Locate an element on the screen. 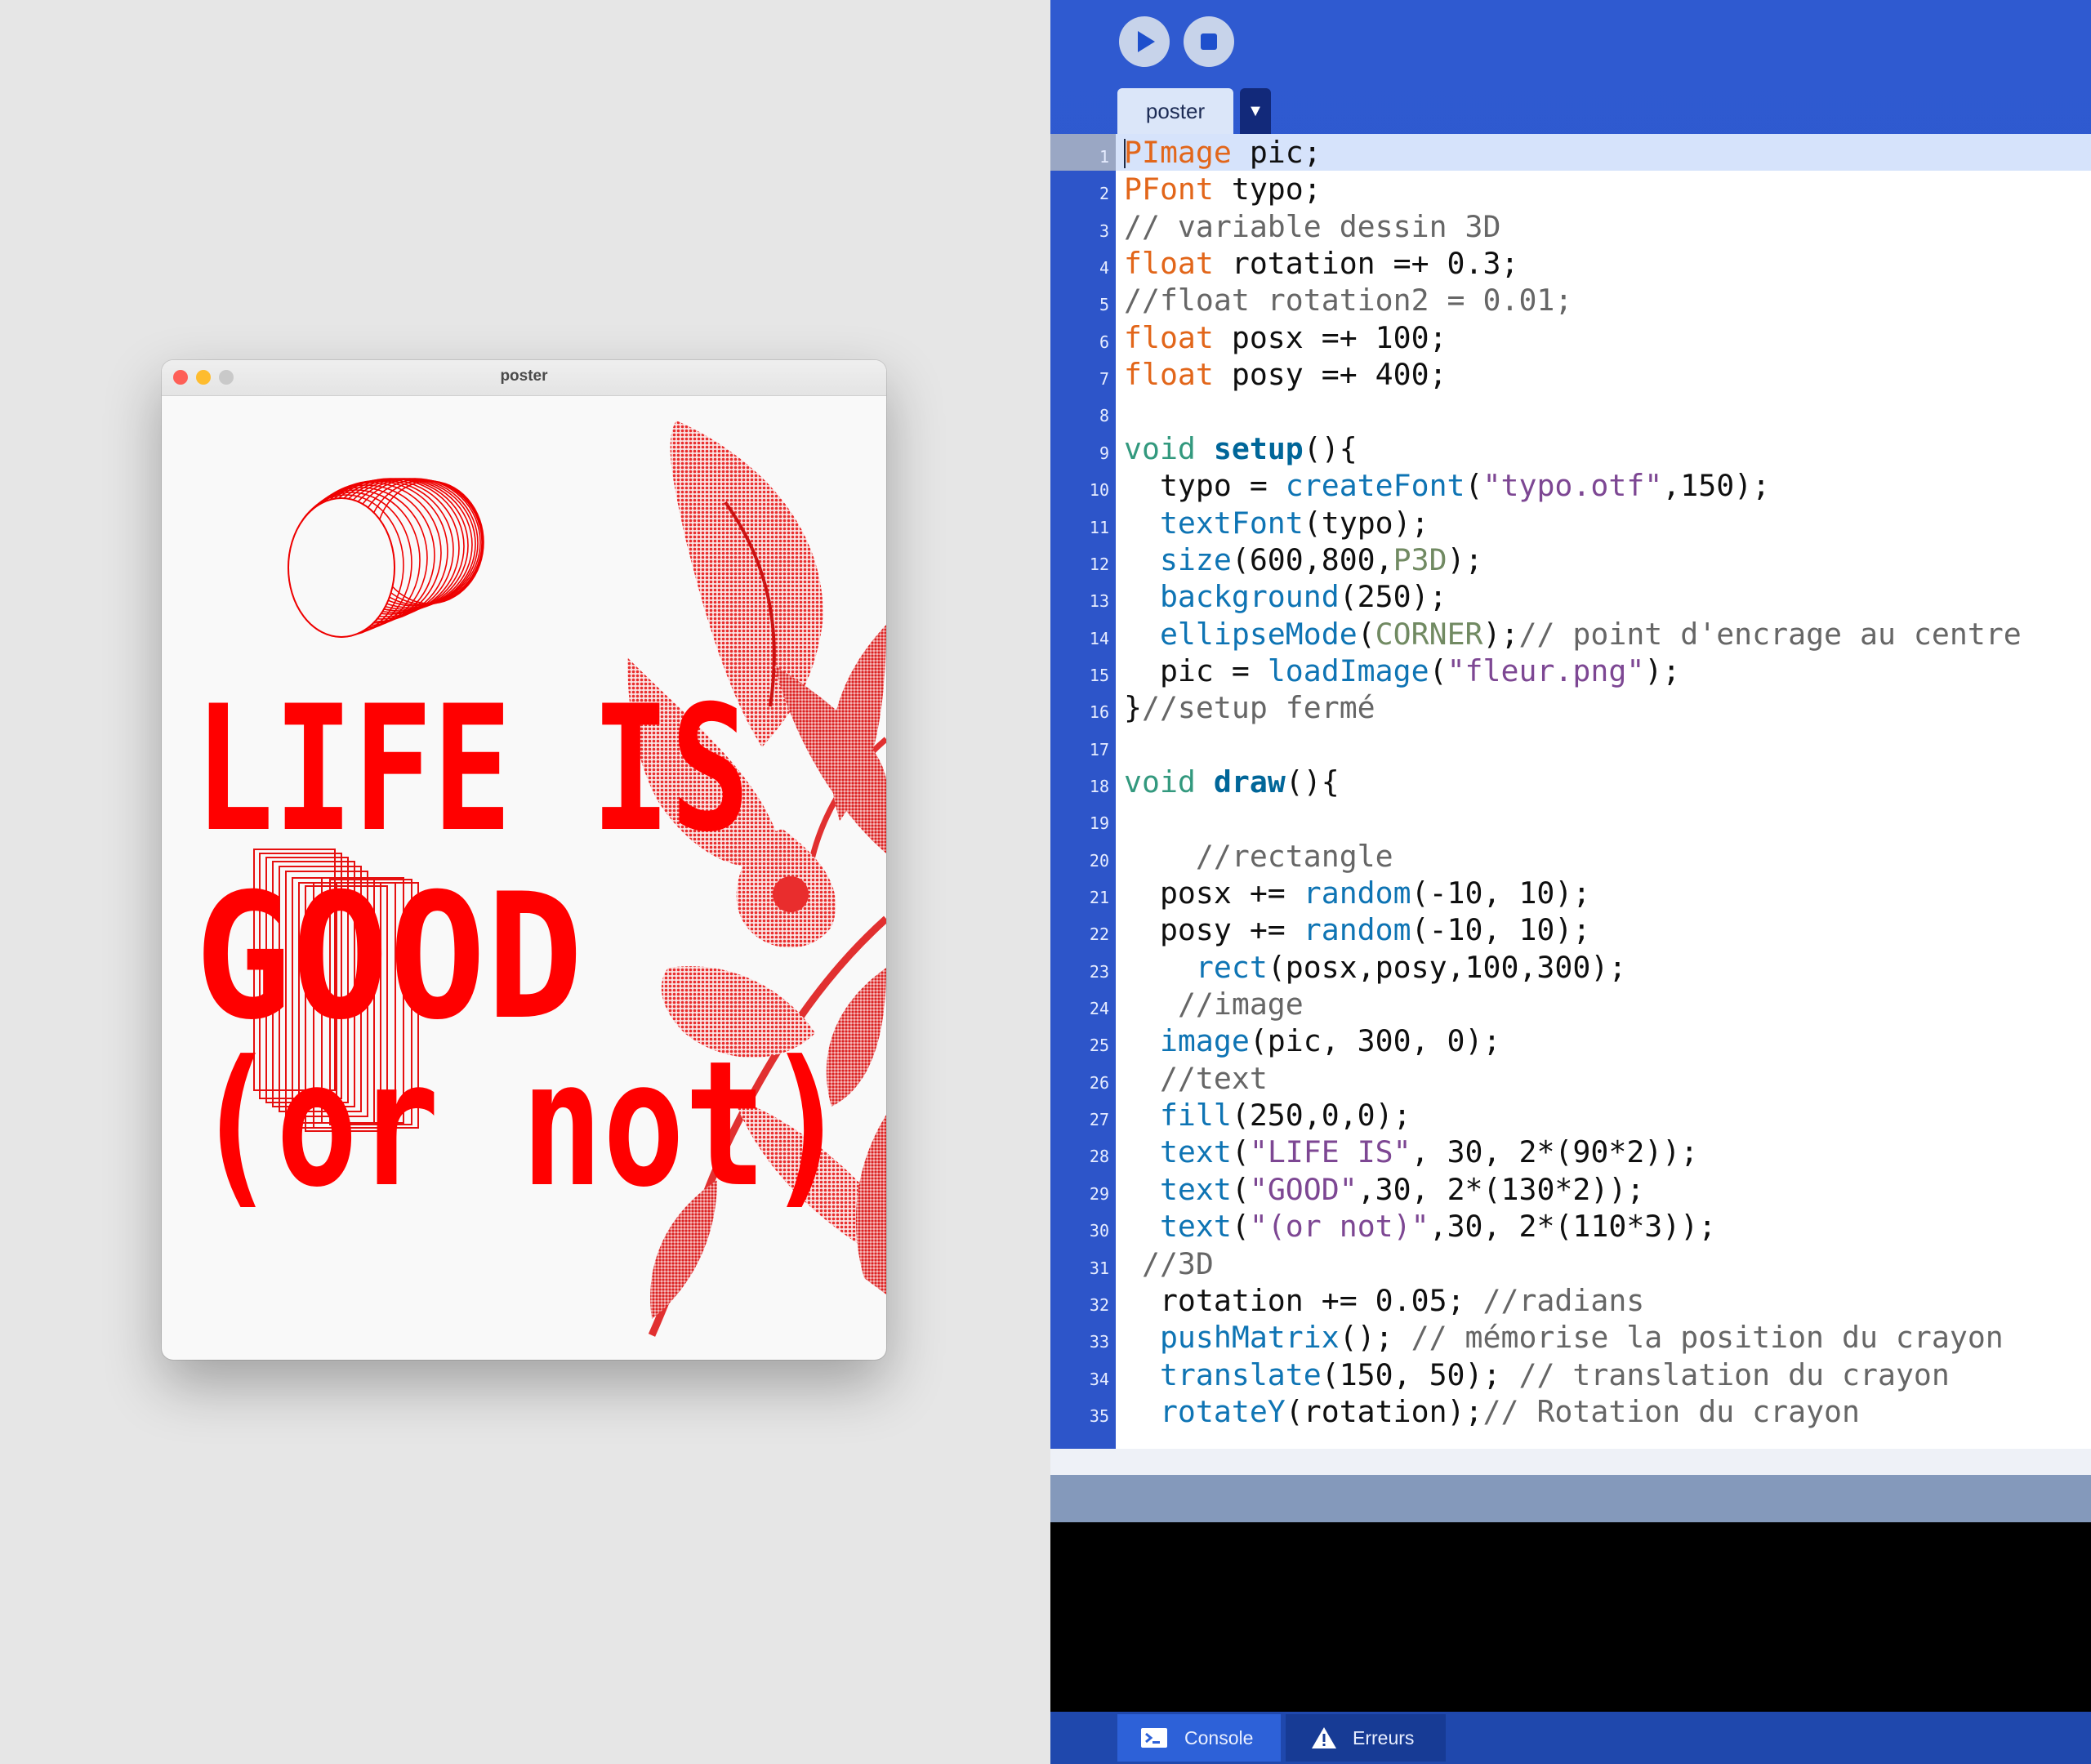 This screenshot has height=1764, width=2091. line-number: 22 is located at coordinates (1099, 934).